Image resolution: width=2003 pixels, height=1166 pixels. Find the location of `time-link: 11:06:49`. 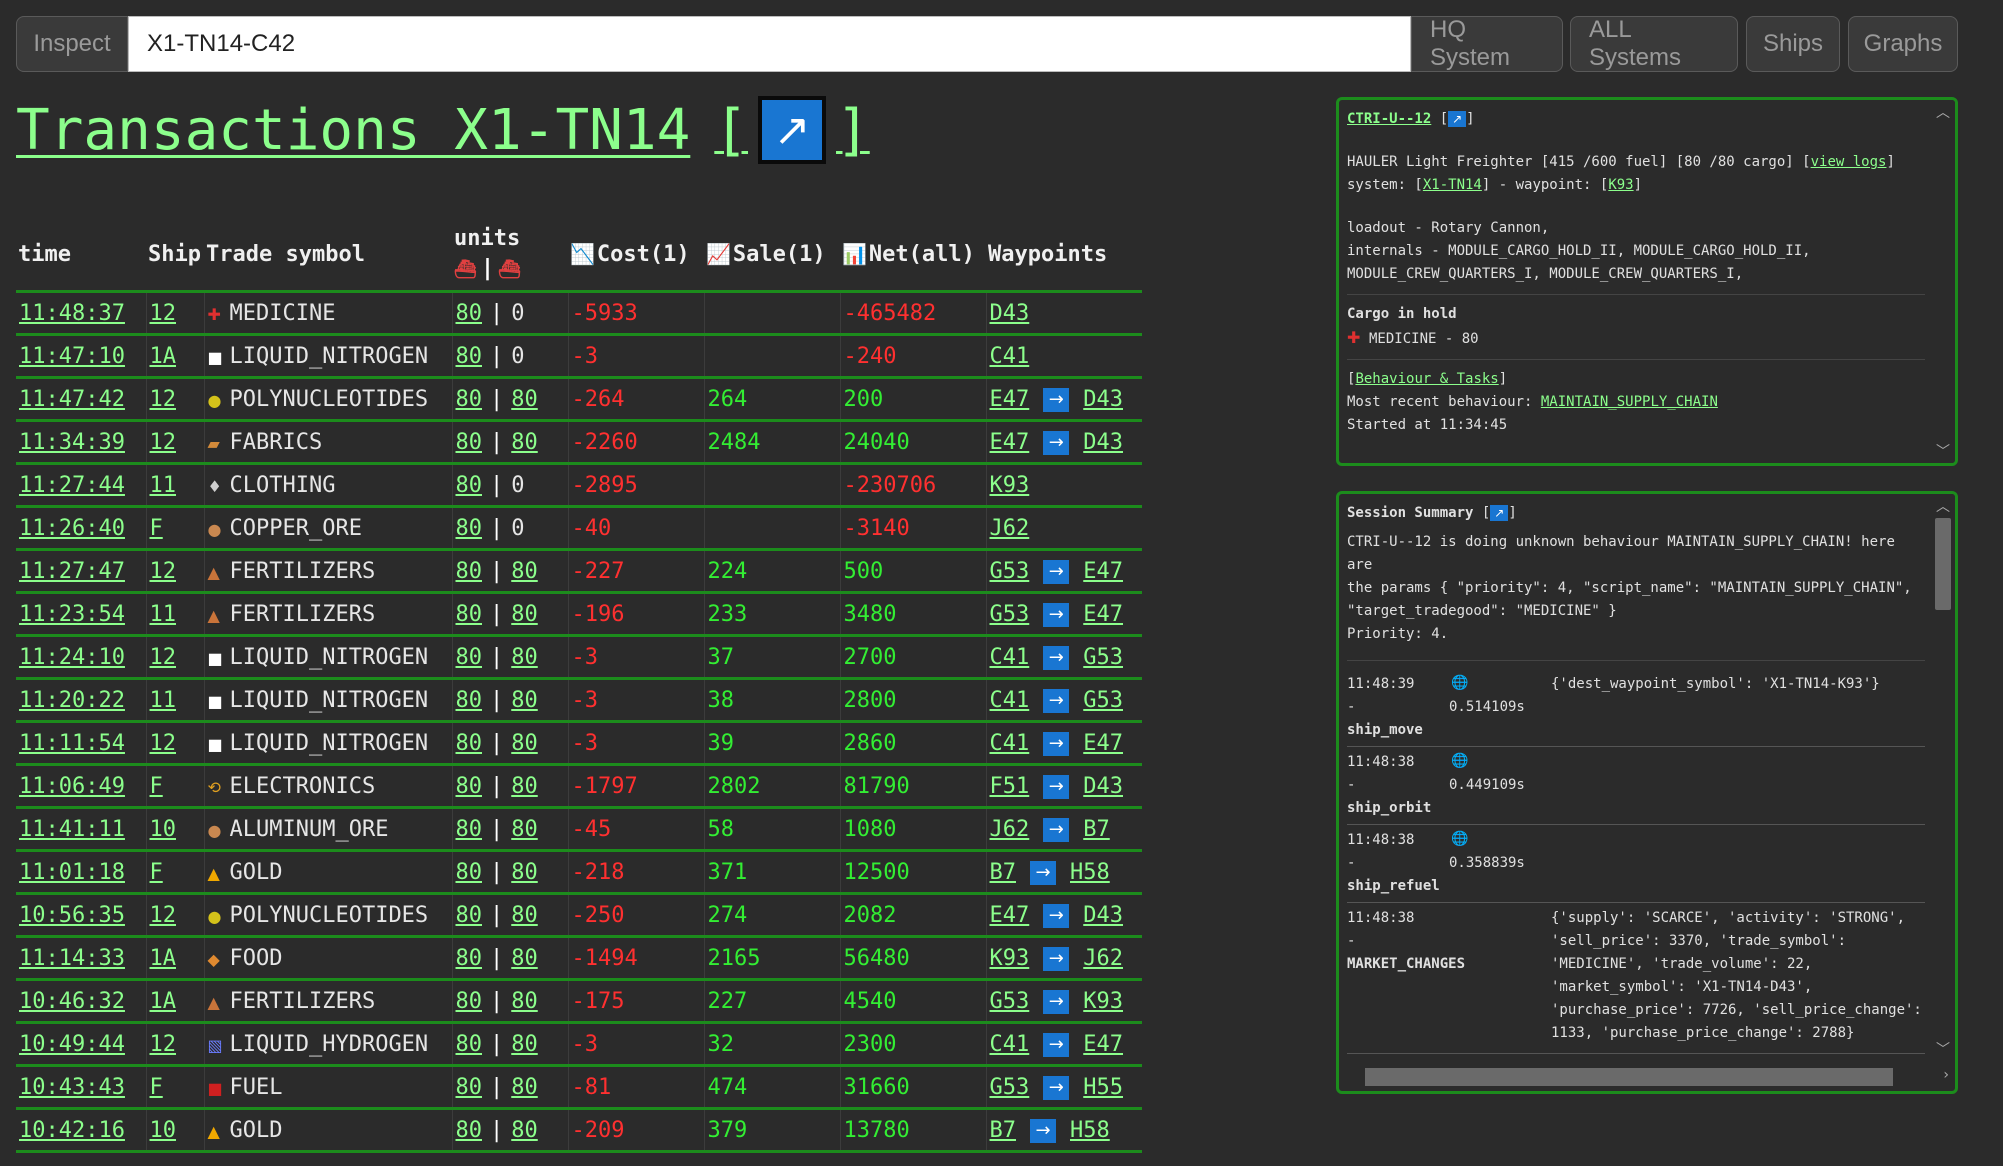

time-link: 11:06:49 is located at coordinates (72, 786).